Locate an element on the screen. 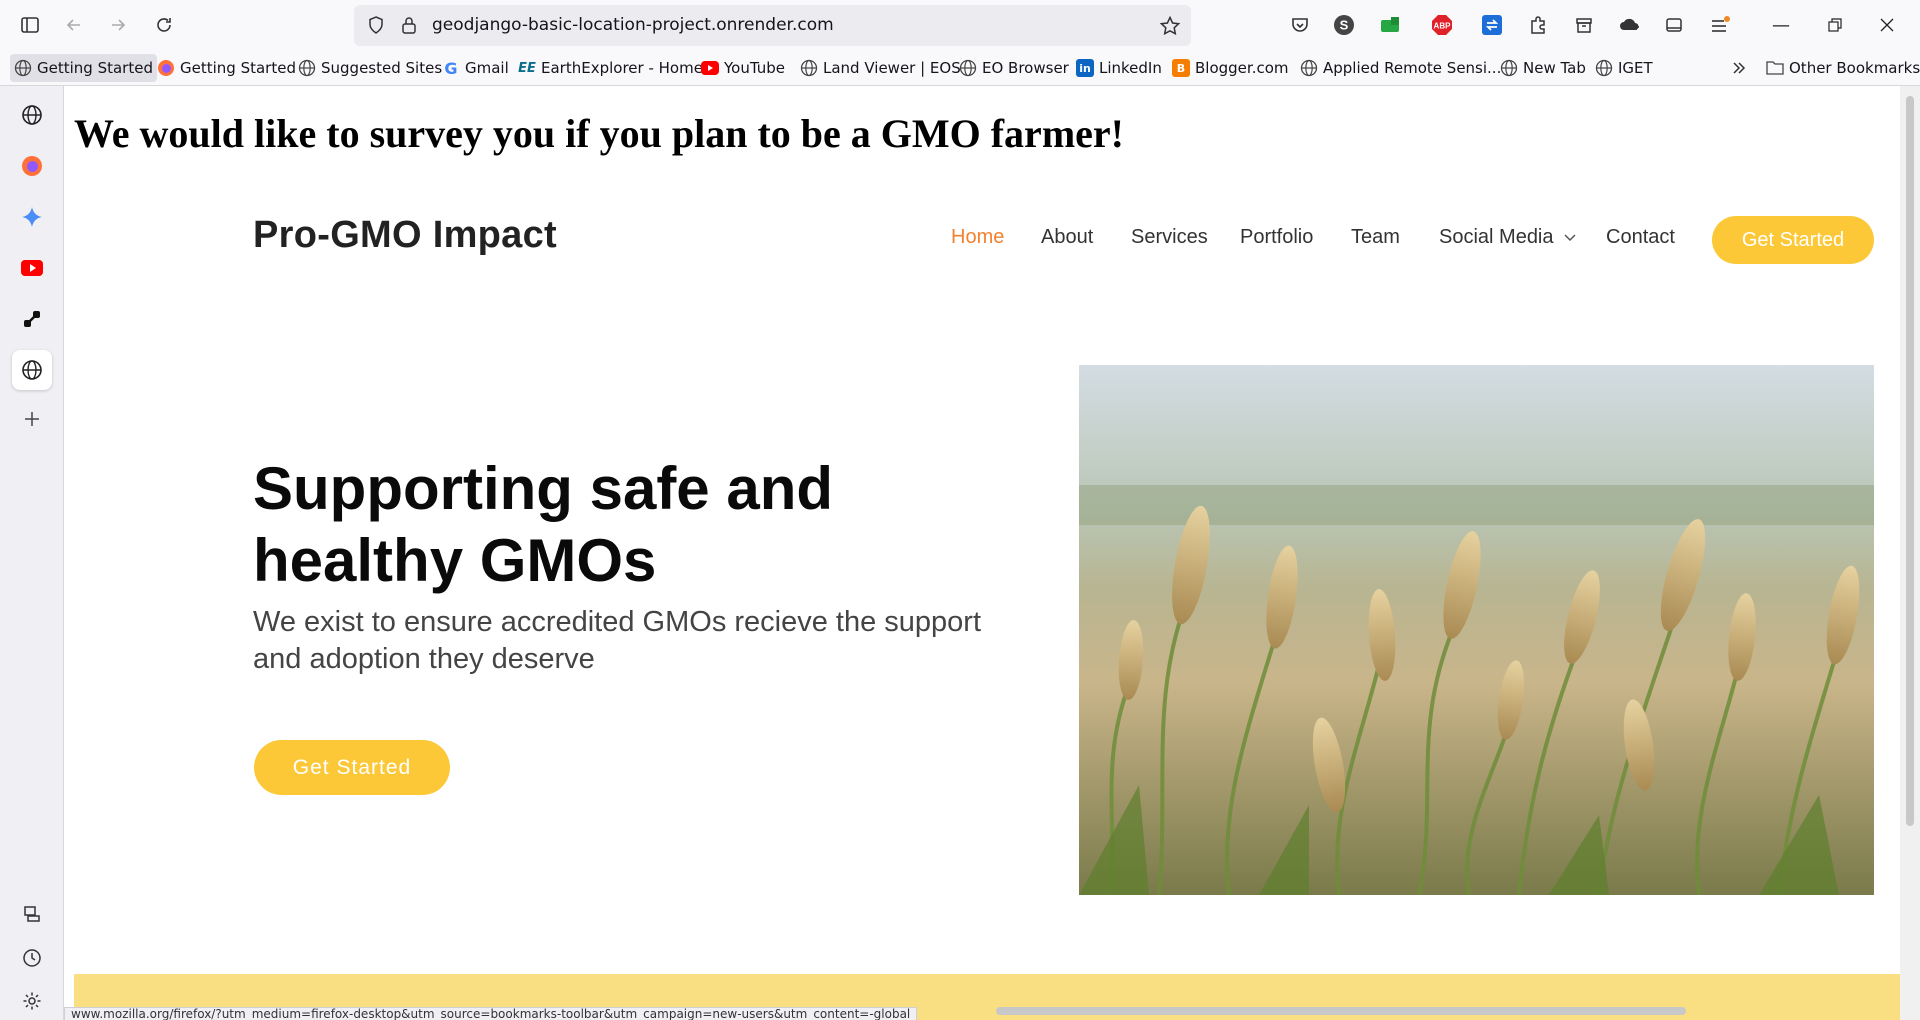 The width and height of the screenshot is (1920, 1020). bookmark-item: EO Browser is located at coordinates (1014, 68).